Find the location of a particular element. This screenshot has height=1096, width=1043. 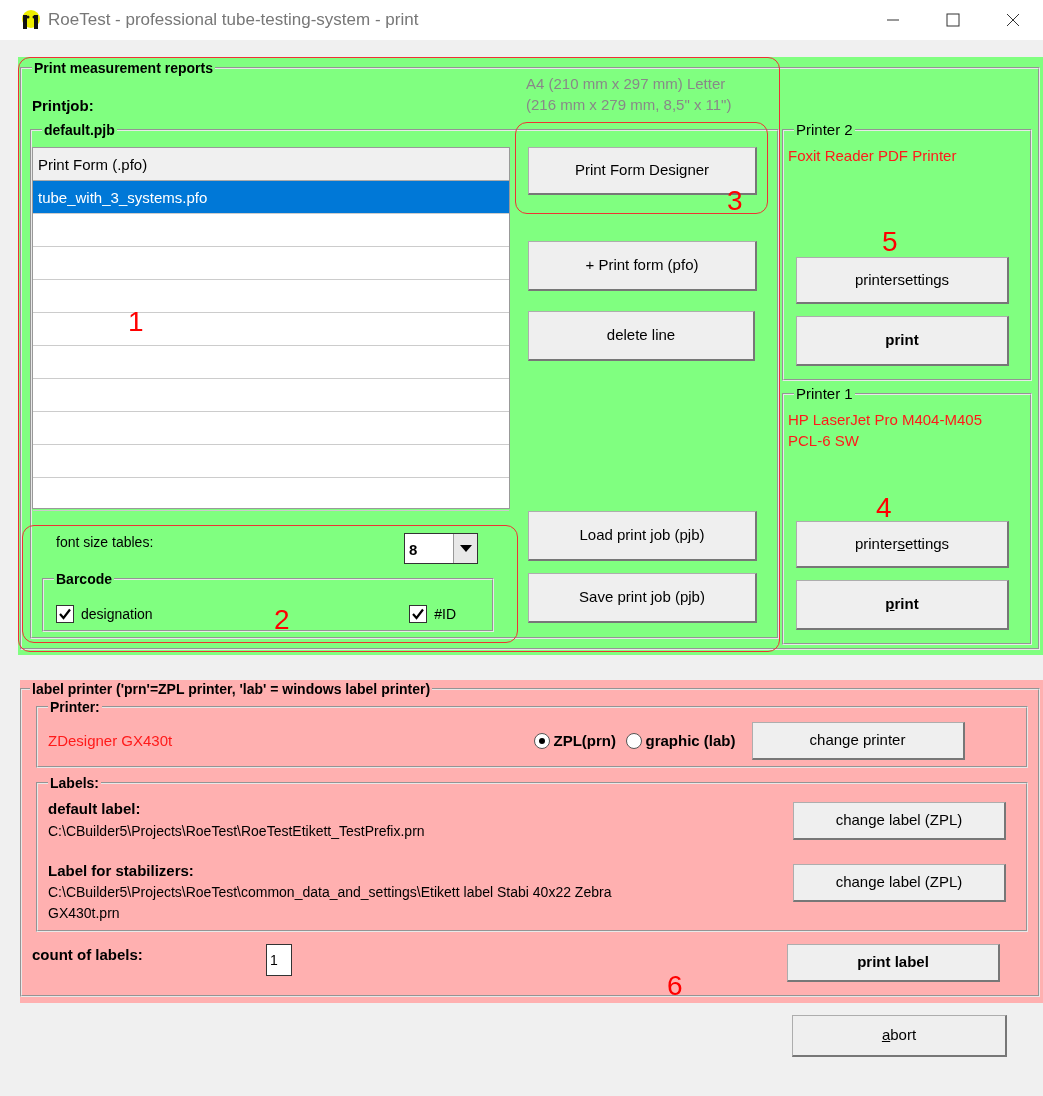

radio-label: ZPL(prn) is located at coordinates (584, 740).